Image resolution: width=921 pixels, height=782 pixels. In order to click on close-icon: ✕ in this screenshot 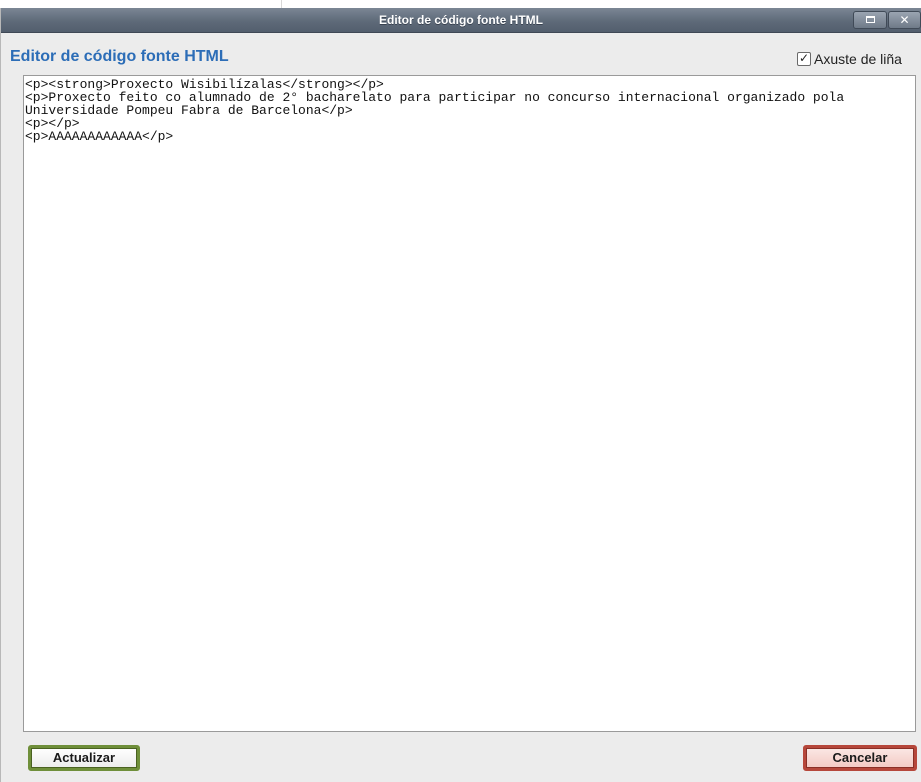, I will do `click(904, 20)`.